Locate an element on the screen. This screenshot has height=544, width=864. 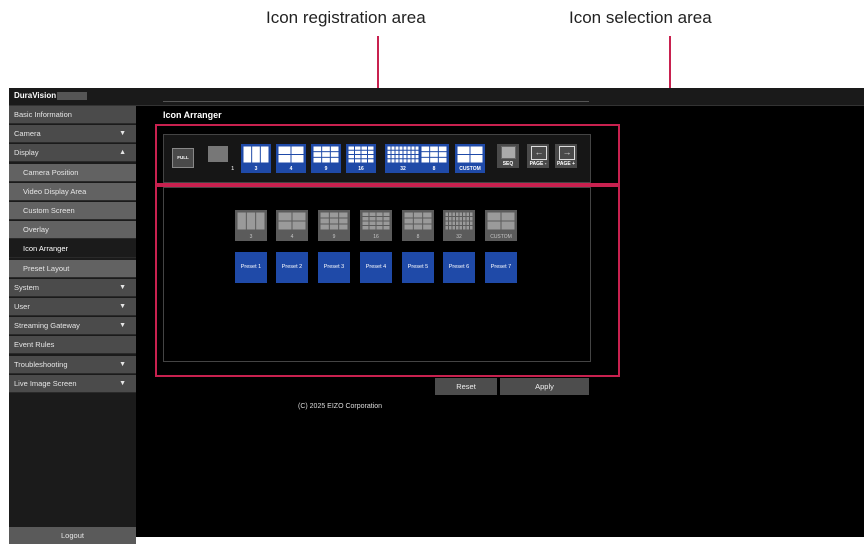
sidebar-item-label: User is located at coordinates (22, 306).